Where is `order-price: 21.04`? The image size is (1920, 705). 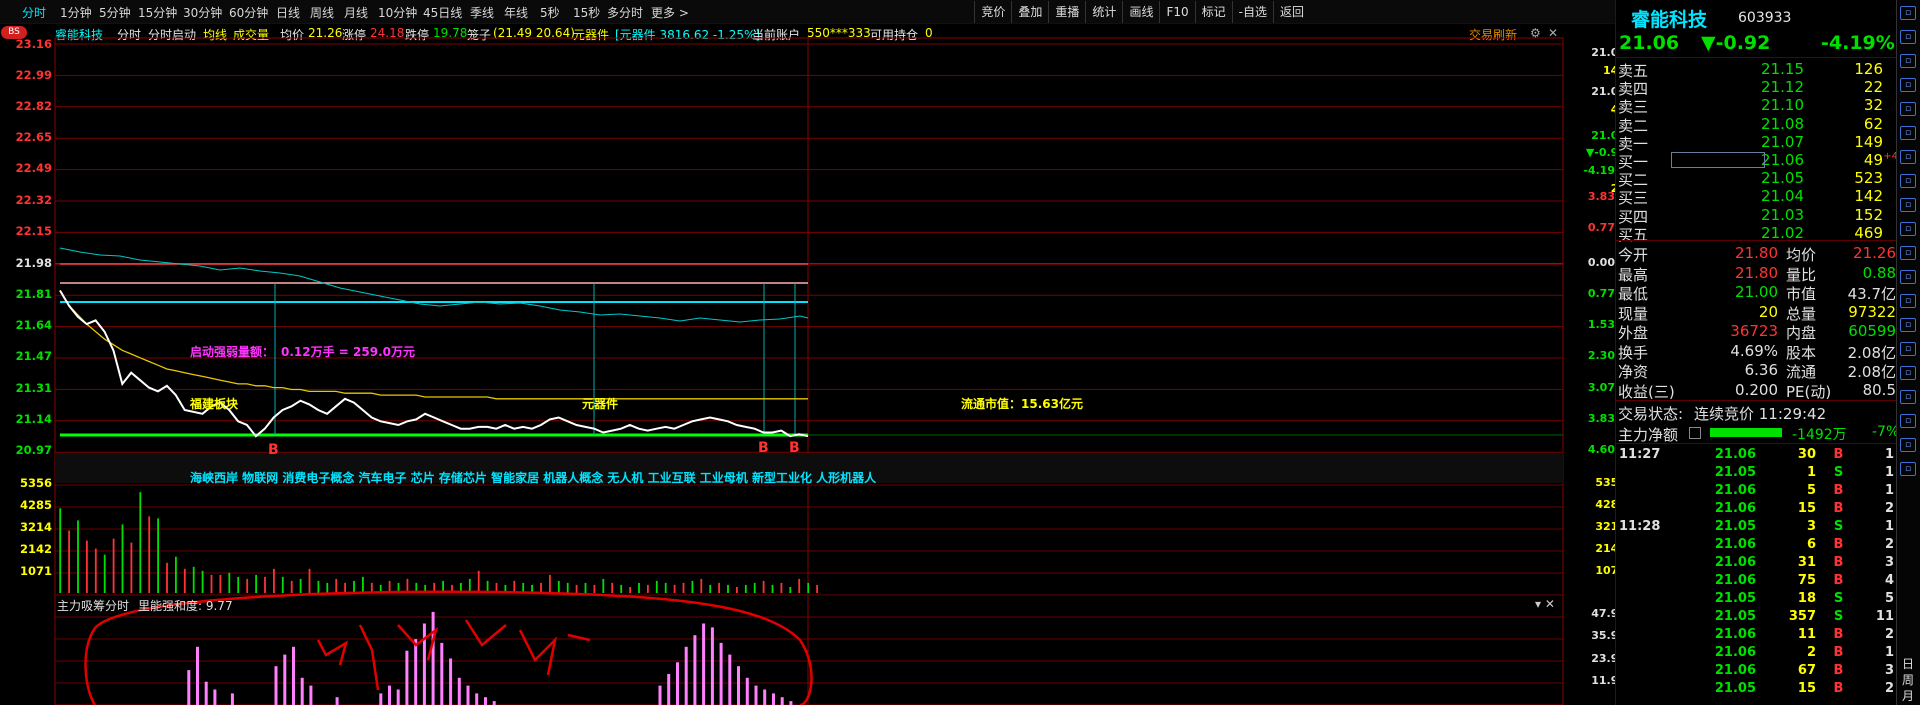
order-price: 21.04 is located at coordinates (1782, 196).